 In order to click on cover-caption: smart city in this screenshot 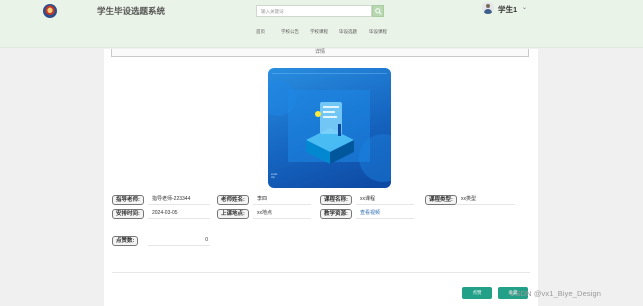, I will do `click(274, 176)`.